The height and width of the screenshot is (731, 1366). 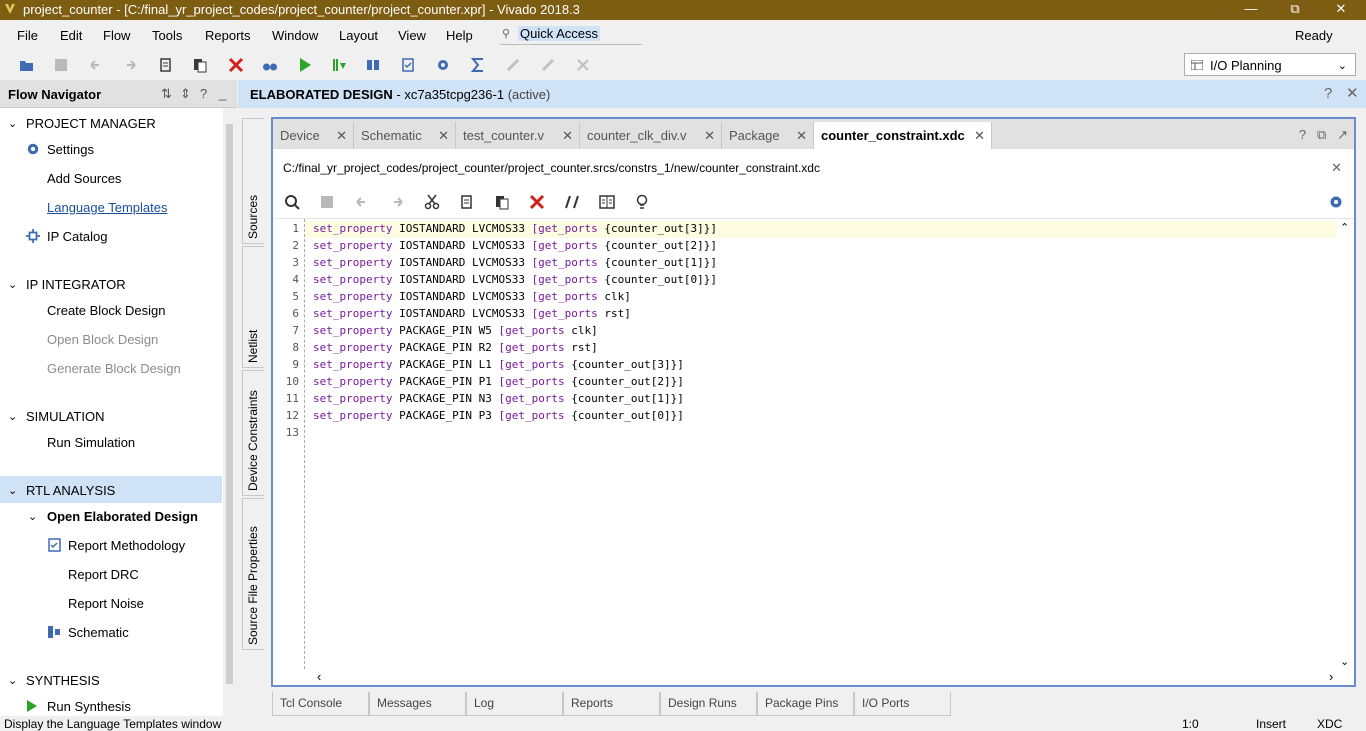 What do you see at coordinates (98, 632) in the screenshot?
I see `nav-schematic: Schematic` at bounding box center [98, 632].